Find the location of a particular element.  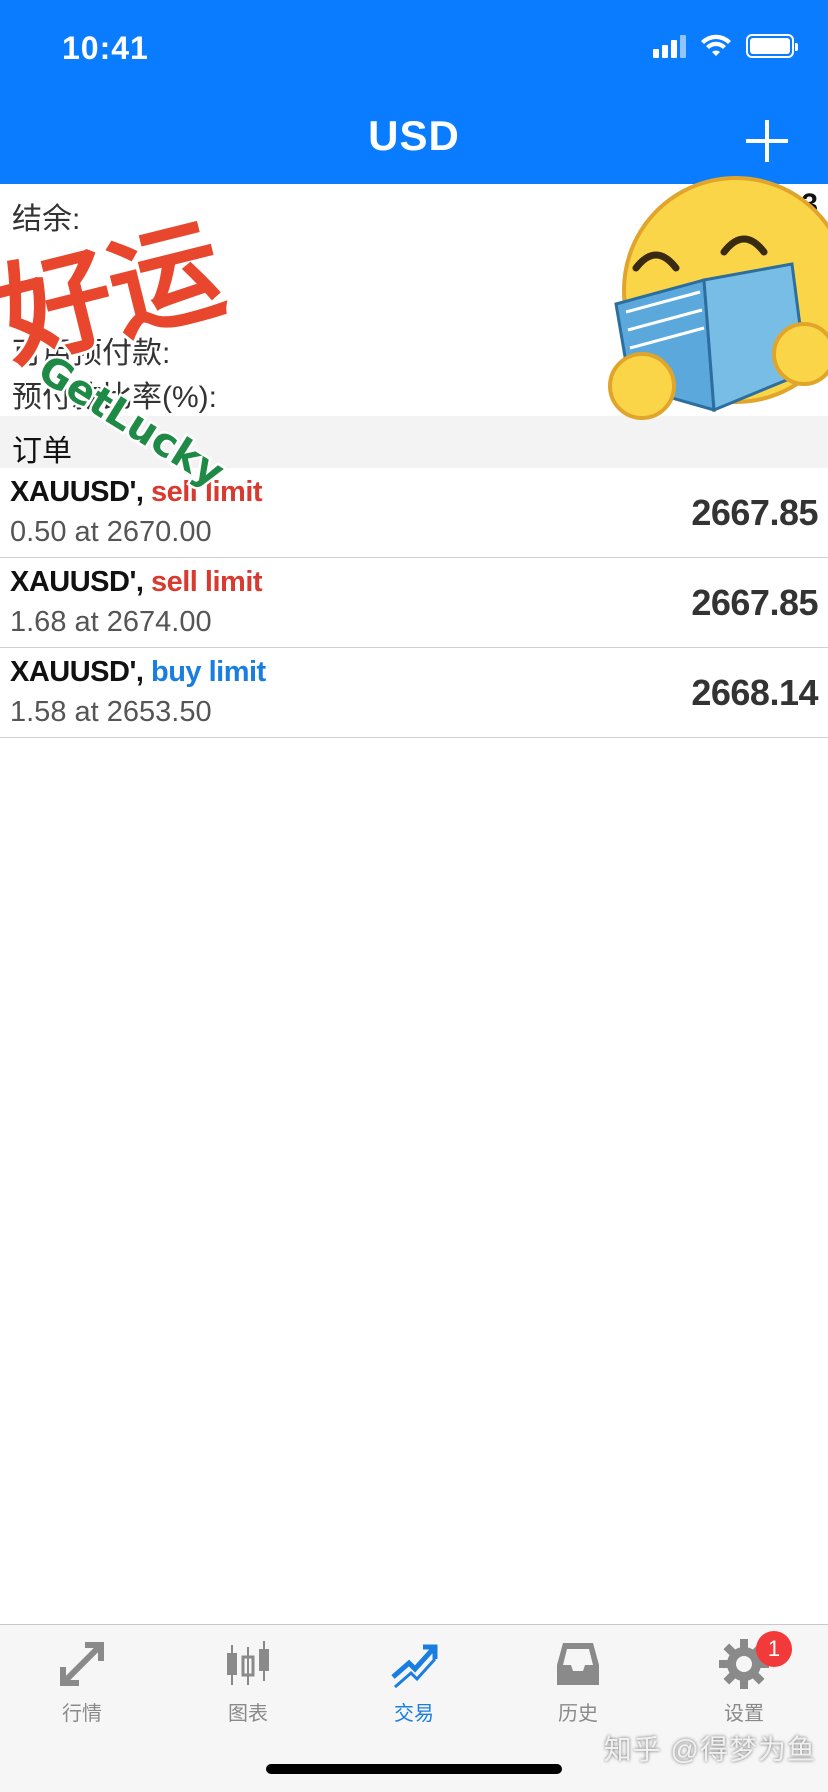

order-symbol: XAUUSD', sell limit is located at coordinates (136, 582).